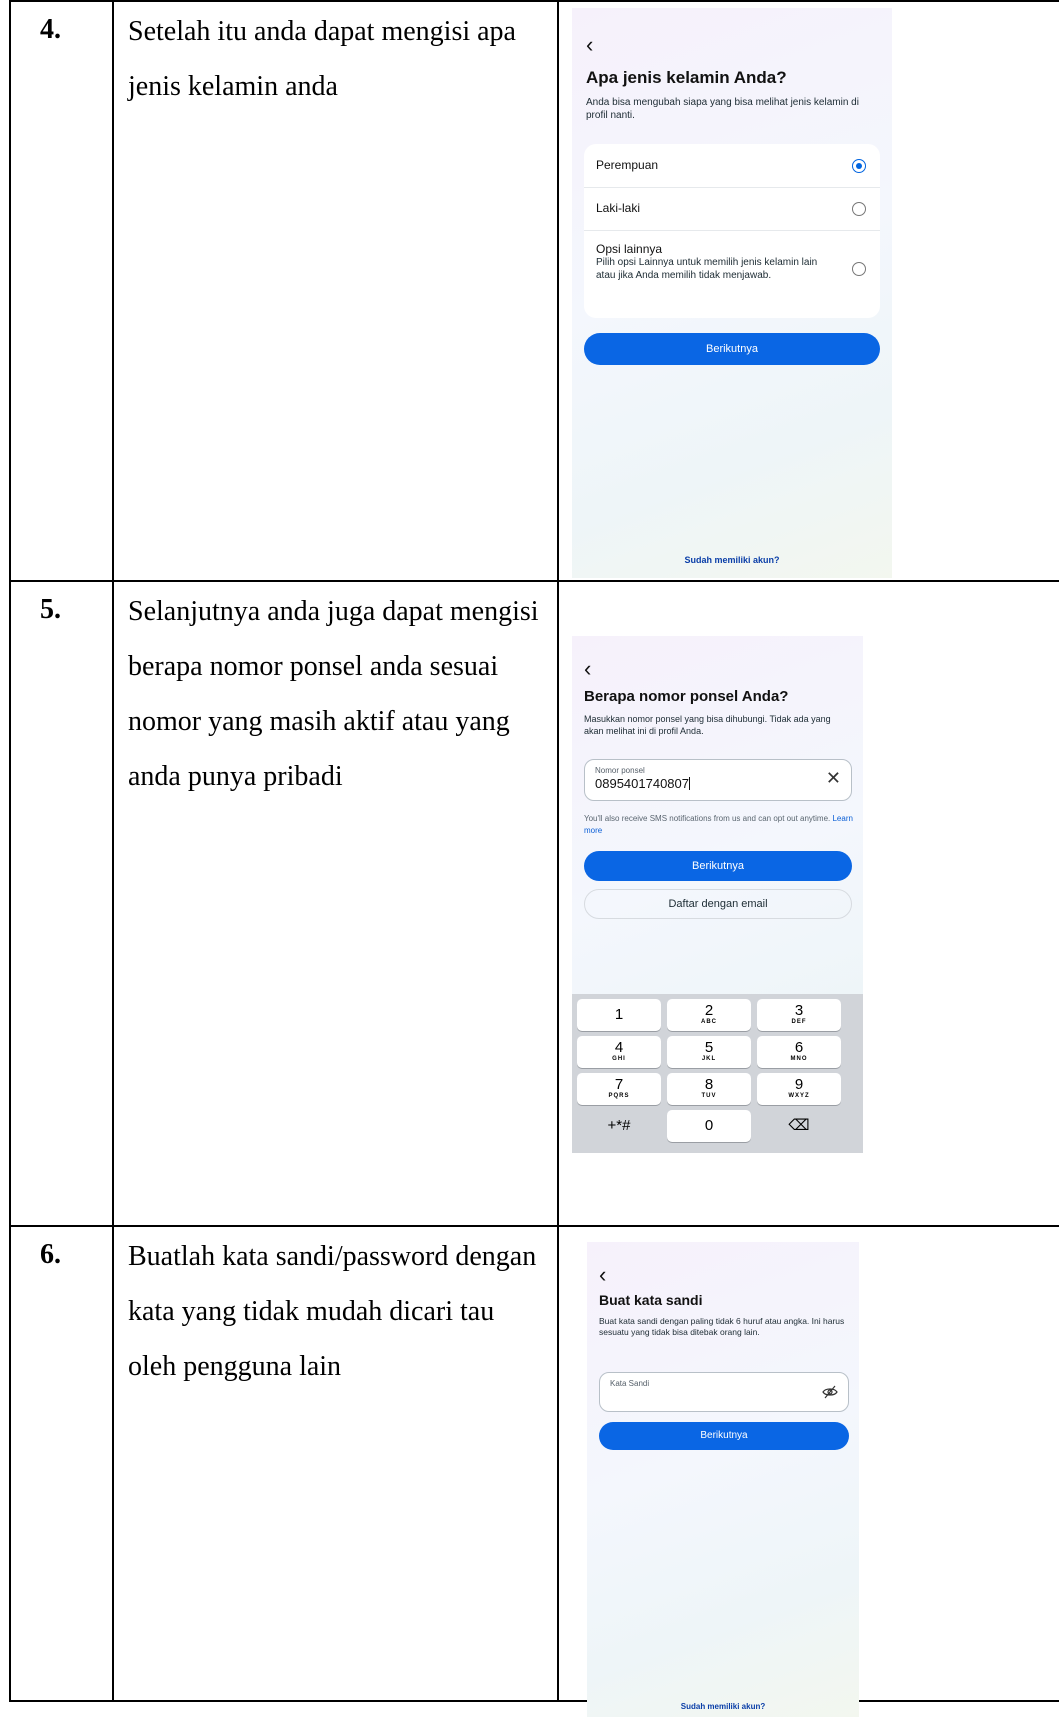 This screenshot has height=1717, width=1059. What do you see at coordinates (619, 1047) in the screenshot?
I see `key-digit: 4` at bounding box center [619, 1047].